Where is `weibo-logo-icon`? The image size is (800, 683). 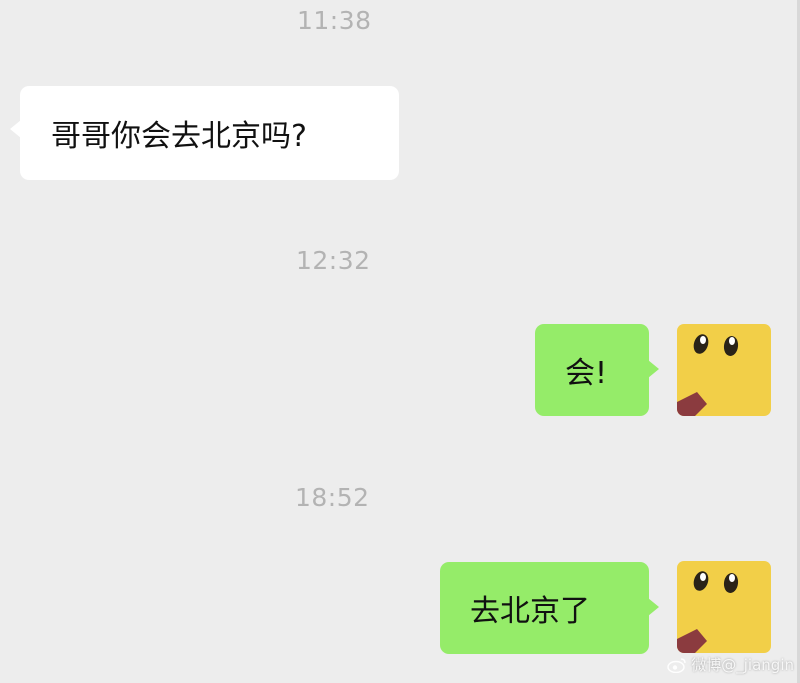 weibo-logo-icon is located at coordinates (677, 665).